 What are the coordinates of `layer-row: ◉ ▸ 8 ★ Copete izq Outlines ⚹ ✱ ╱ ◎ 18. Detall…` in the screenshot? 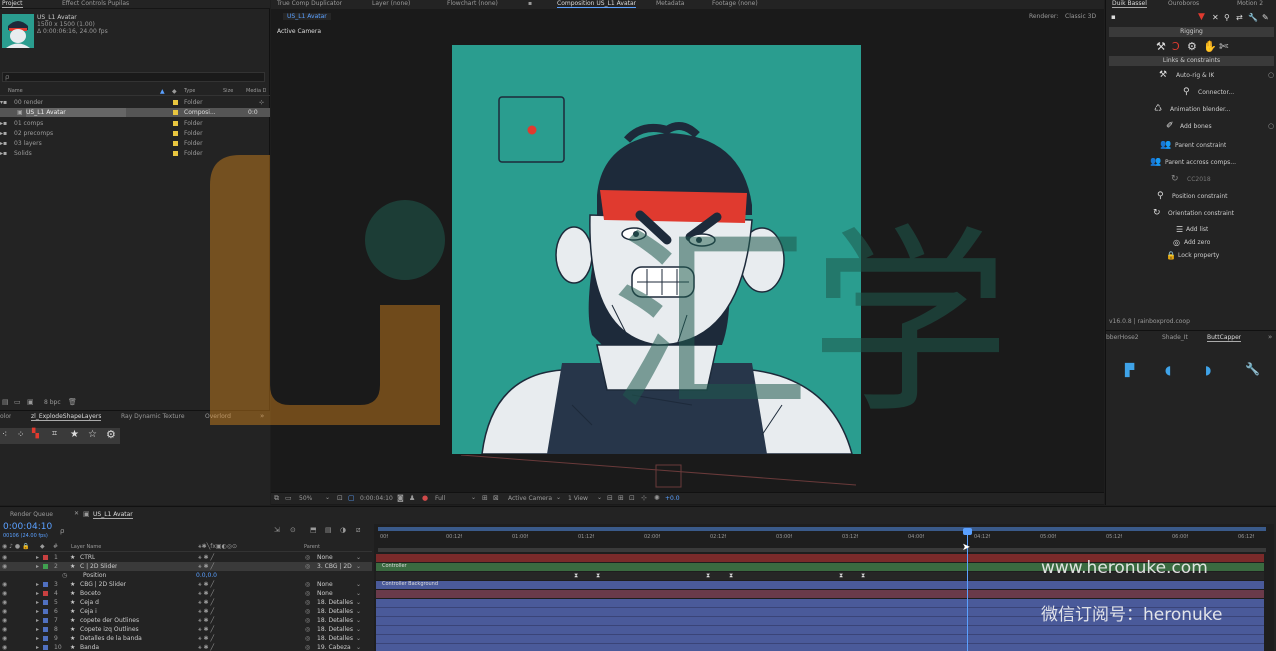 It's located at (186, 629).